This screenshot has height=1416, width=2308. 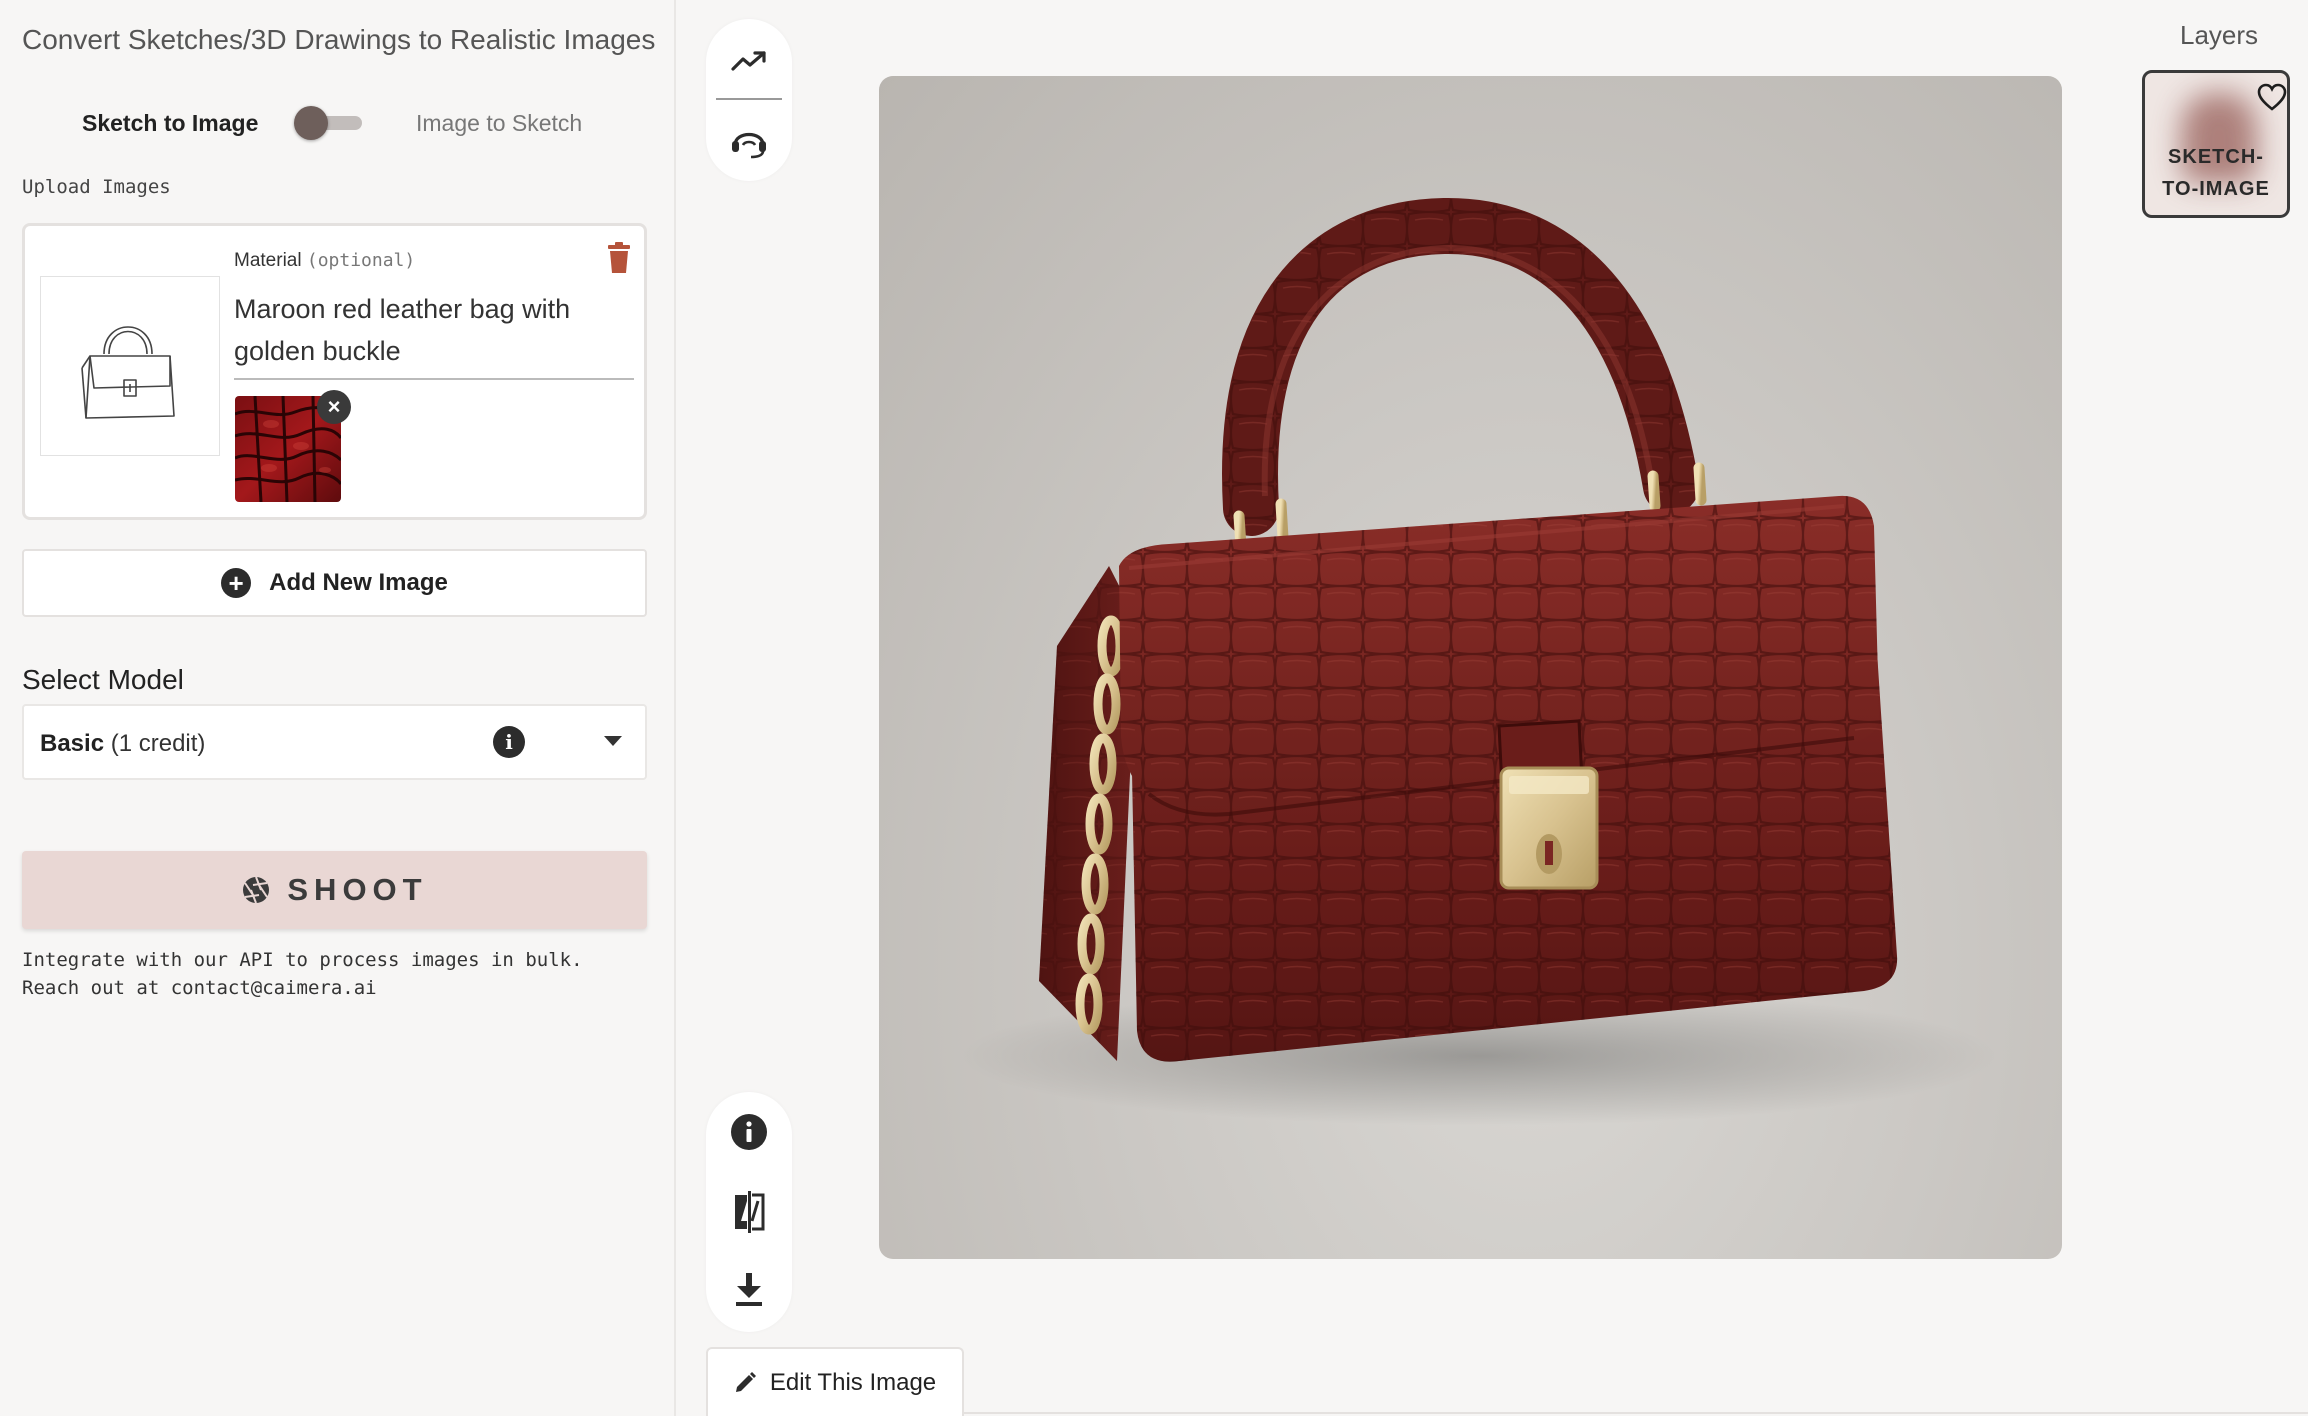 I want to click on add-new-image-label: Add New Image, so click(x=358, y=582).